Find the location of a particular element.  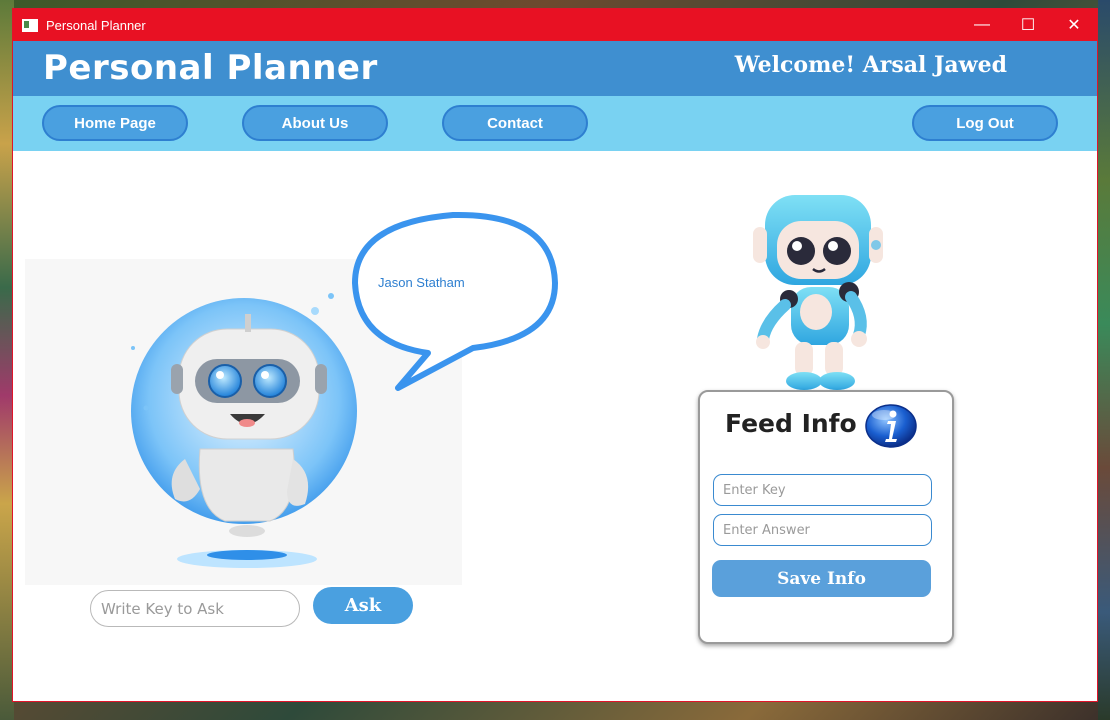

nav-bar: Home Page About Us Contact Log Out is located at coordinates (555, 123).